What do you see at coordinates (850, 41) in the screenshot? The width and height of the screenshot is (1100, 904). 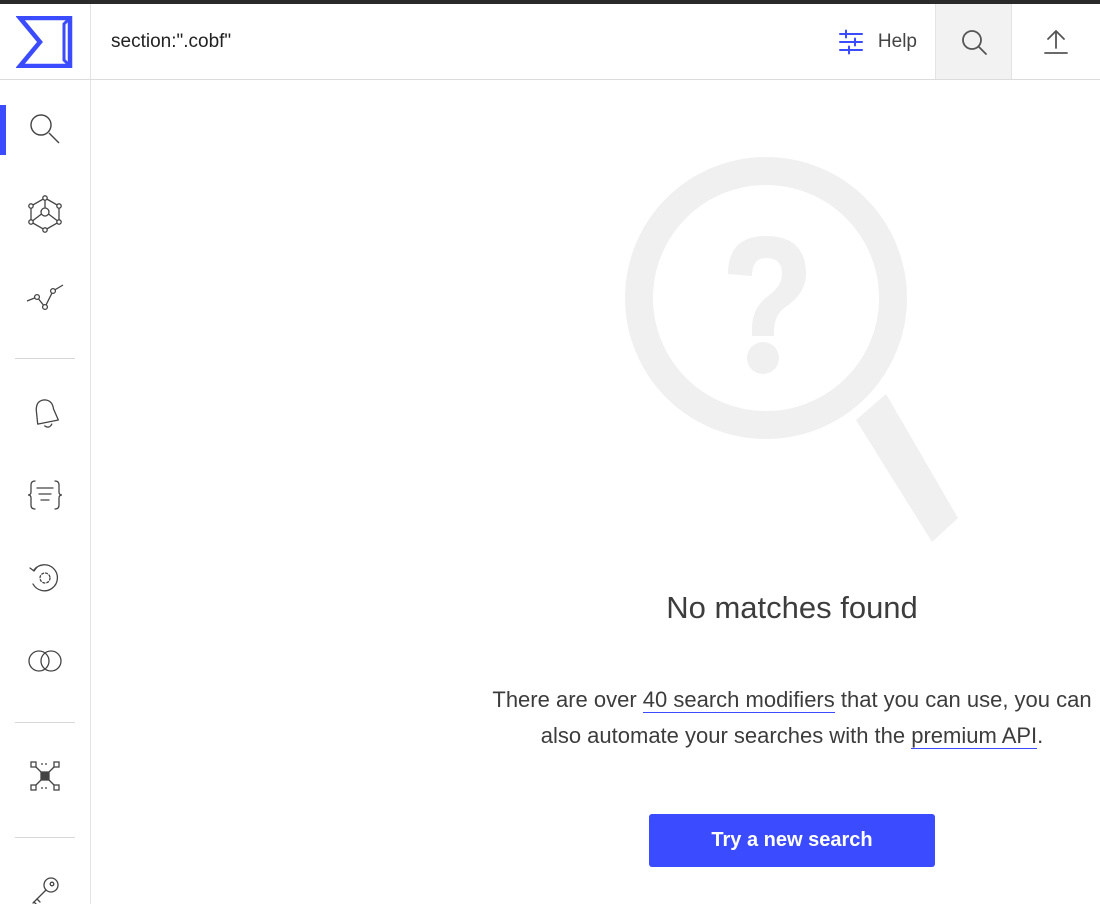 I see `sliders-icon` at bounding box center [850, 41].